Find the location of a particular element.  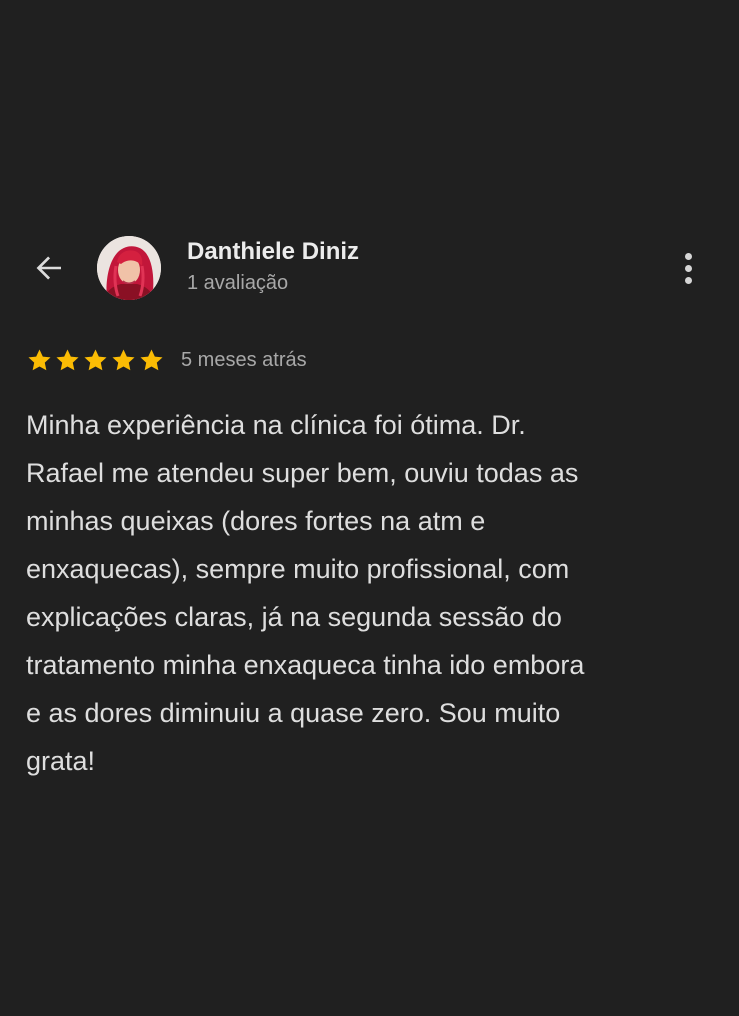

reviewer-name: Danthiele Diniz is located at coordinates (273, 252).